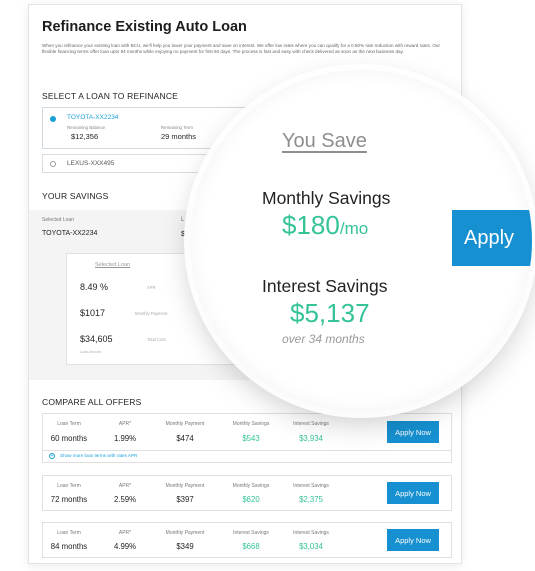  Describe the element at coordinates (110, 96) in the screenshot. I see `select-loan-heading: SELECT A LOAN TO REFINANCE` at that location.